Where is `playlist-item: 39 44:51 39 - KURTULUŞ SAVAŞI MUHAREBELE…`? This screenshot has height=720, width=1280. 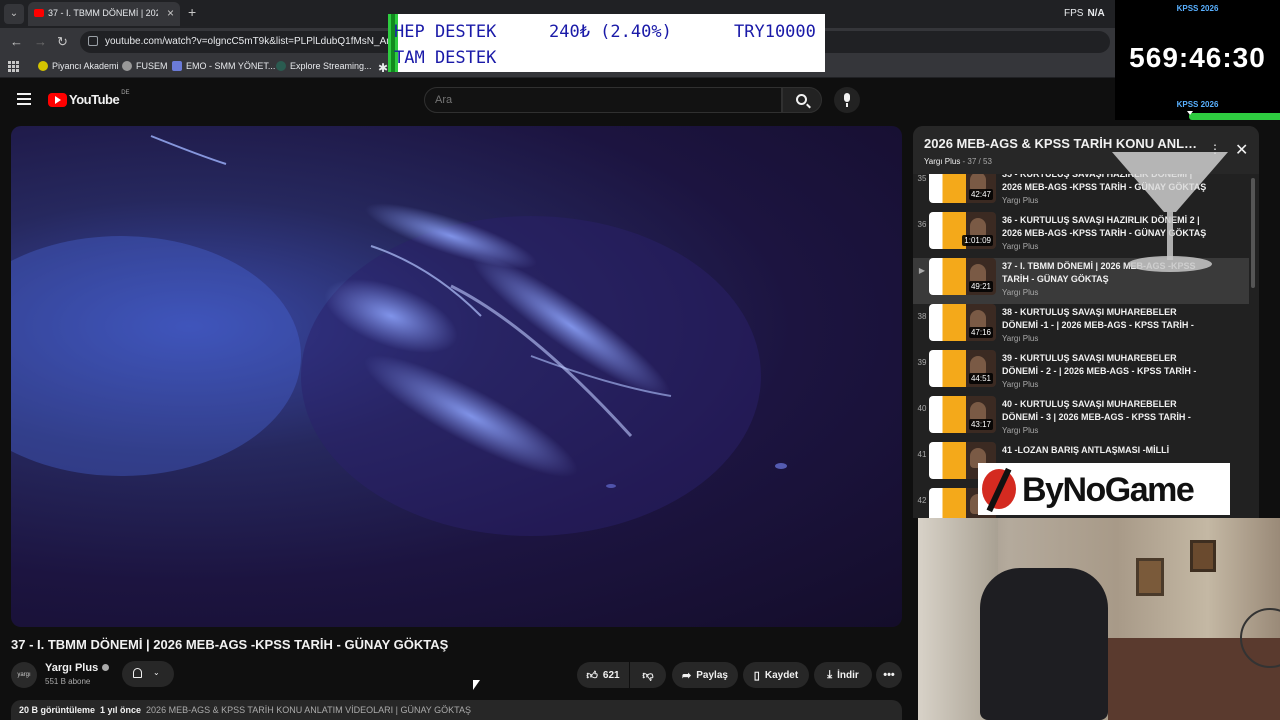 playlist-item: 39 44:51 39 - KURTULUŞ SAVAŞI MUHAREBELE… is located at coordinates (1081, 373).